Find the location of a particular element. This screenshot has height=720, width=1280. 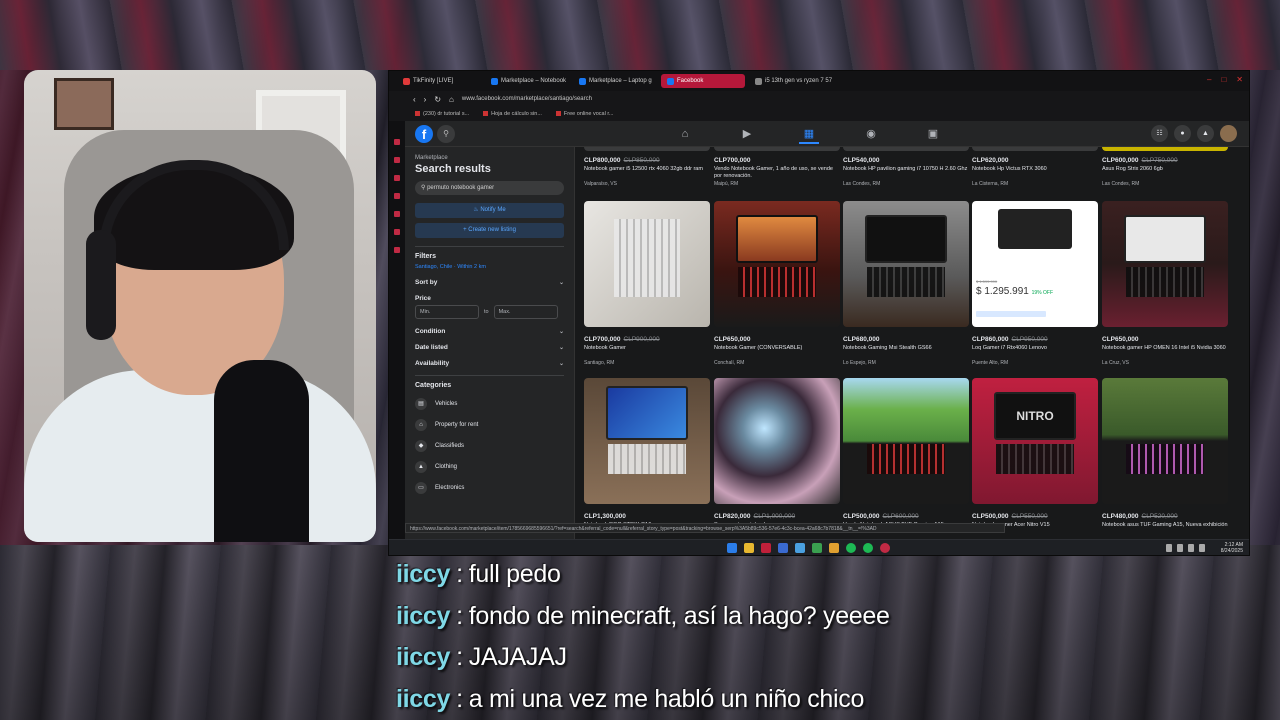

availability-label: Availability is located at coordinates (432, 363).